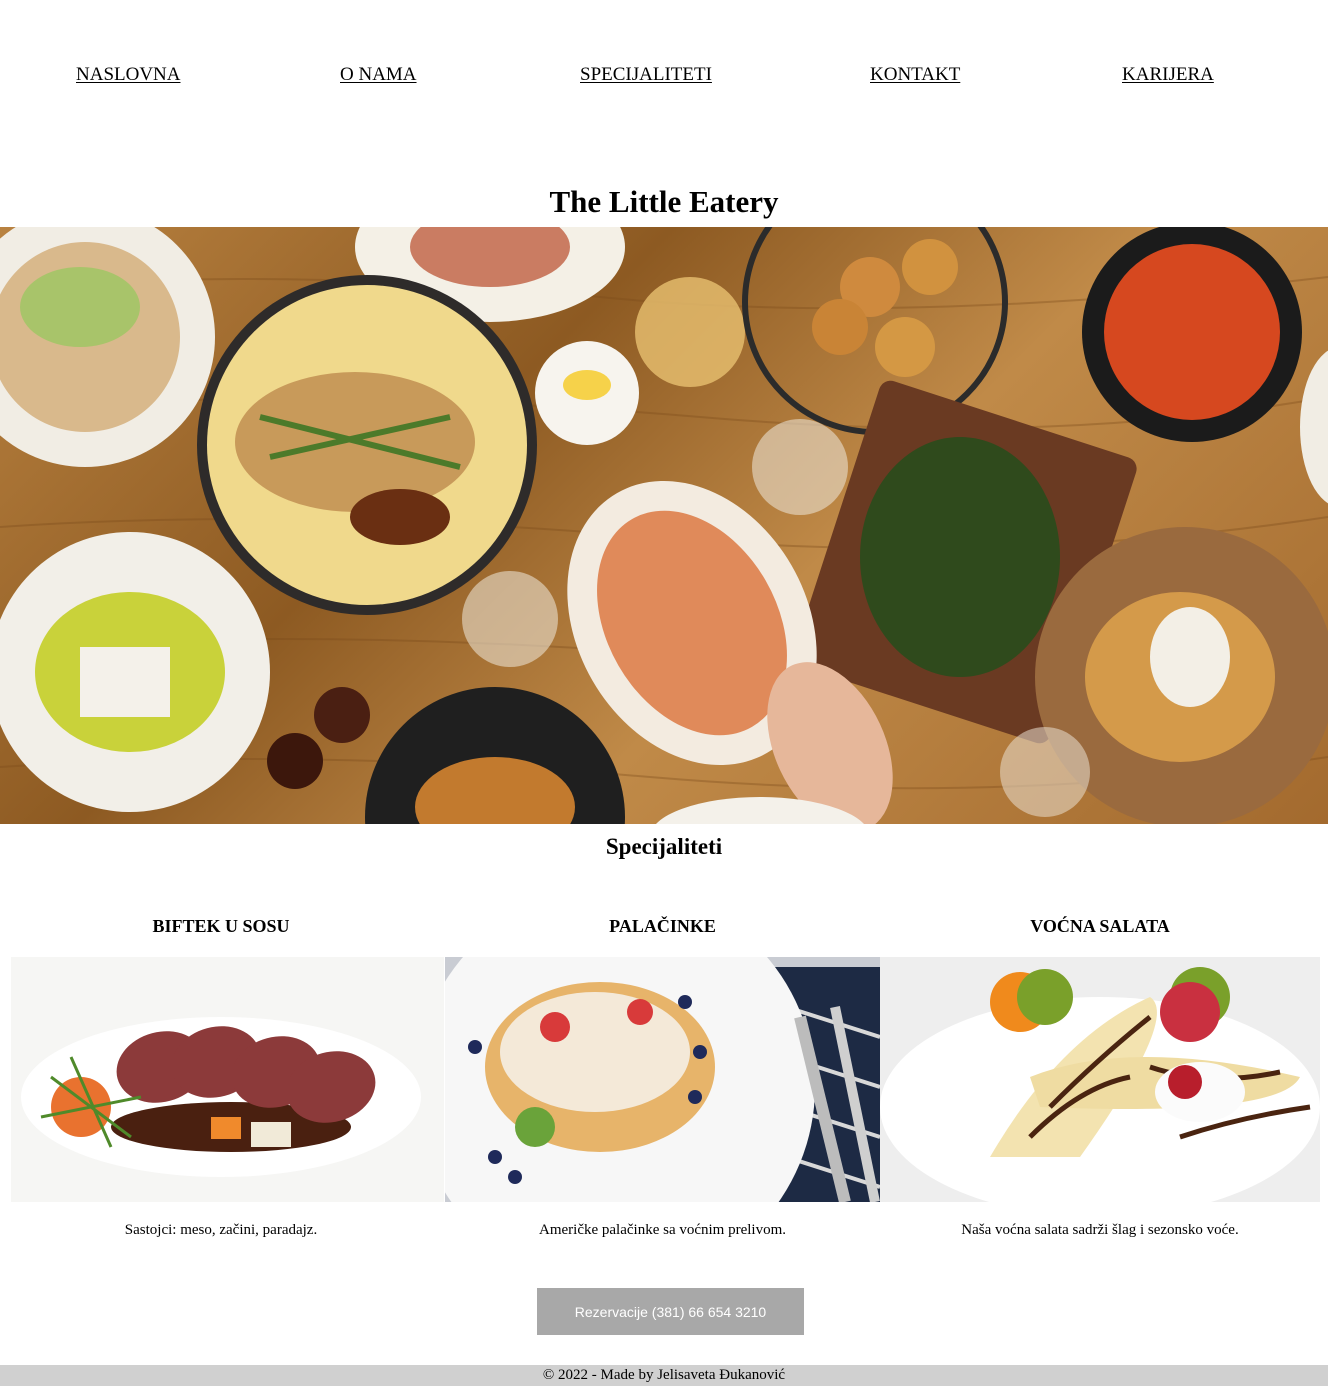  Describe the element at coordinates (378, 75) in the screenshot. I see `nav-link-o-nama: O NAMA` at that location.